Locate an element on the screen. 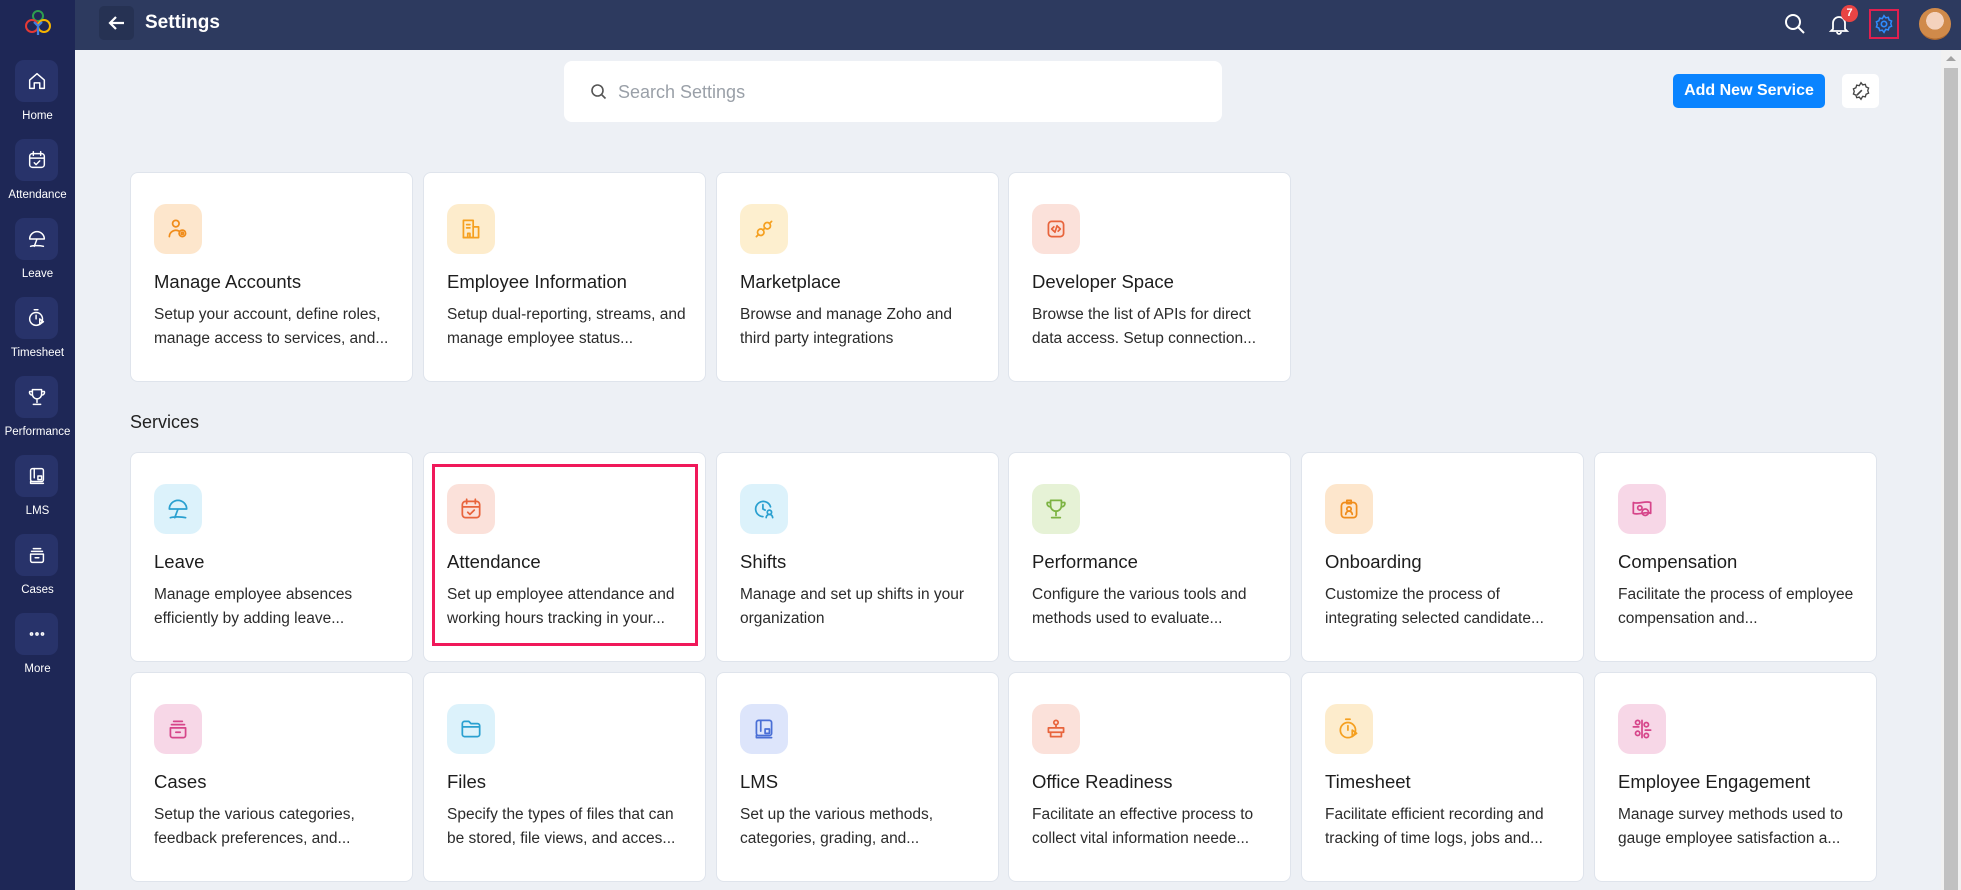 The image size is (1961, 890). badge-icon is located at coordinates (1349, 509).